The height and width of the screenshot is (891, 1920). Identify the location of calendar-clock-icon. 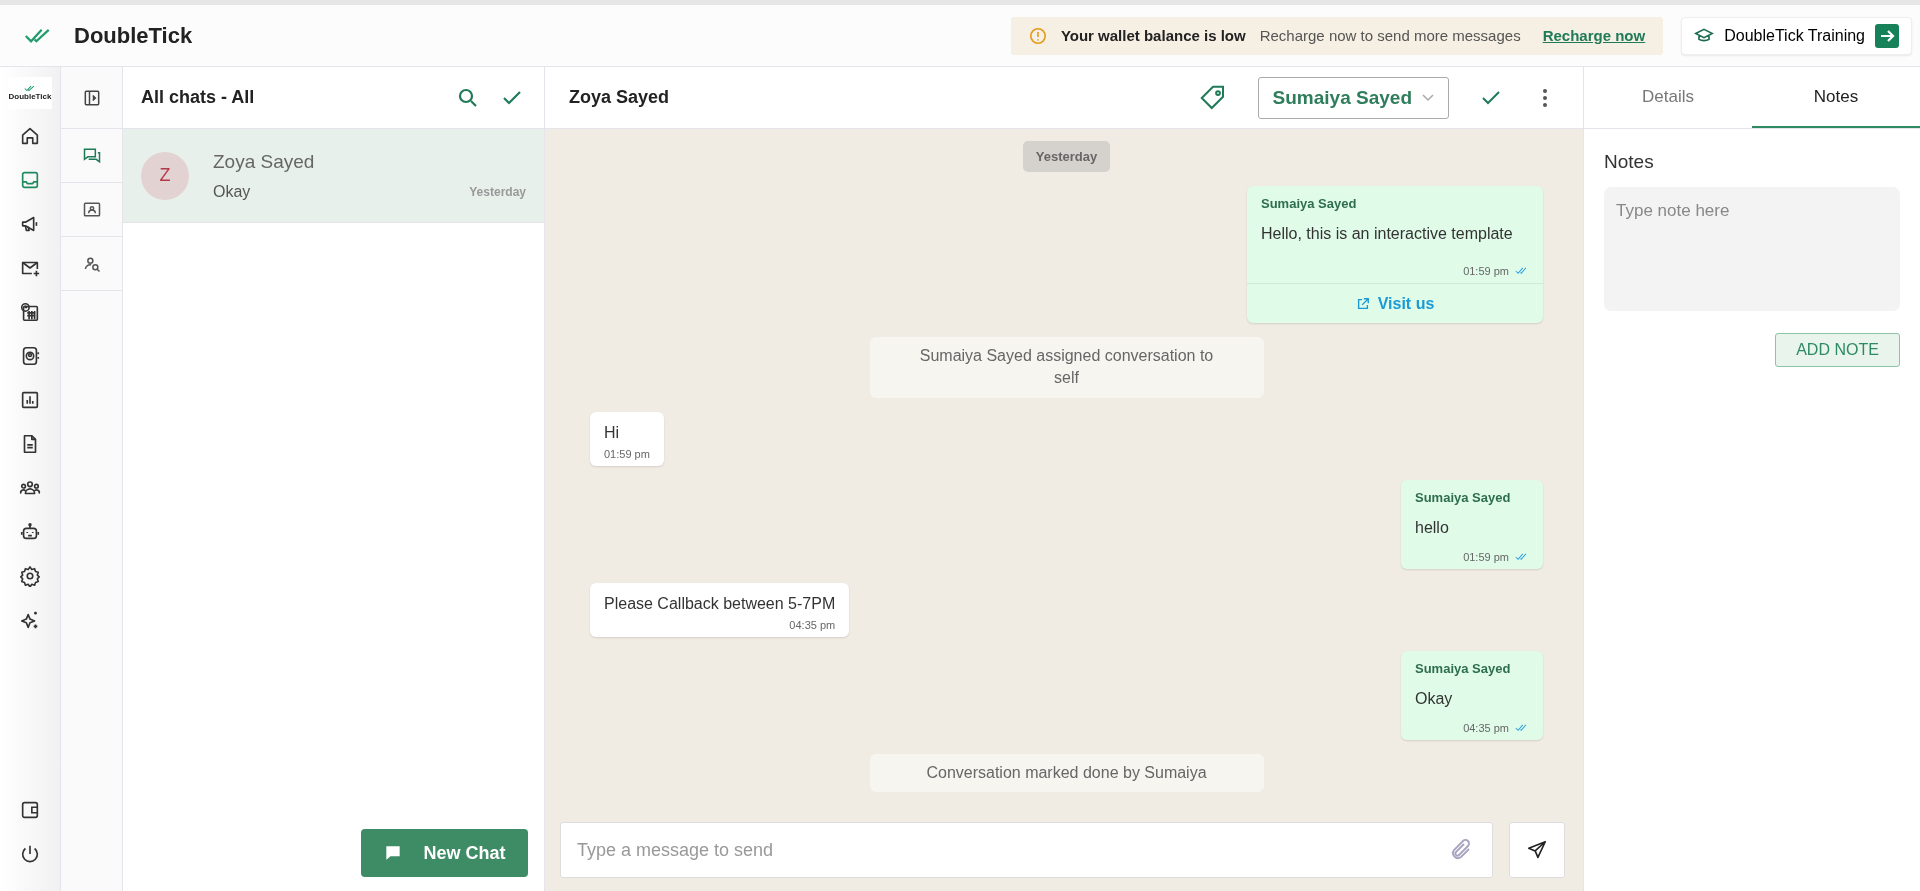
(30, 312).